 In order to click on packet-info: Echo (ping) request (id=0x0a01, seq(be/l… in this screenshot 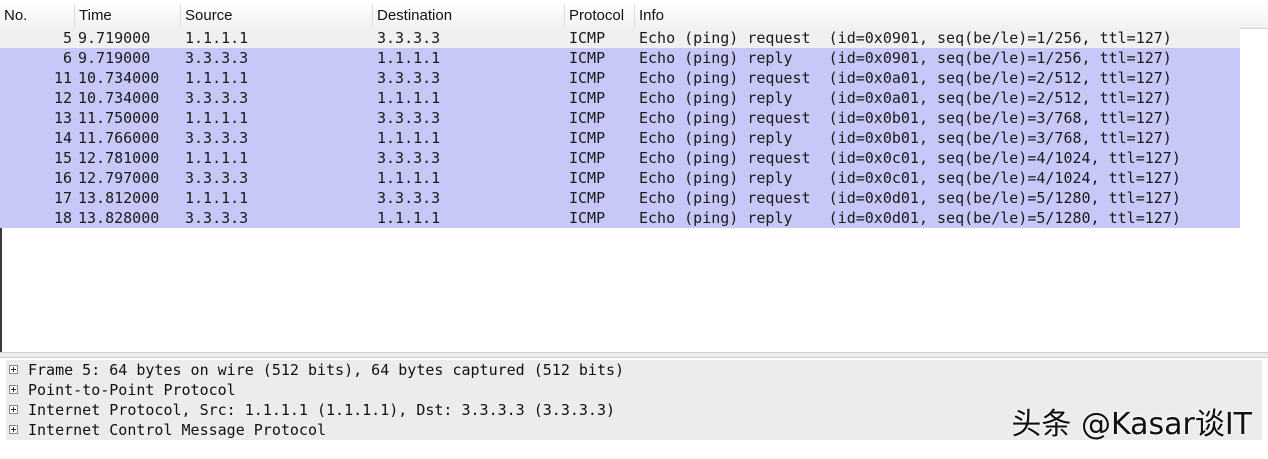, I will do `click(905, 78)`.